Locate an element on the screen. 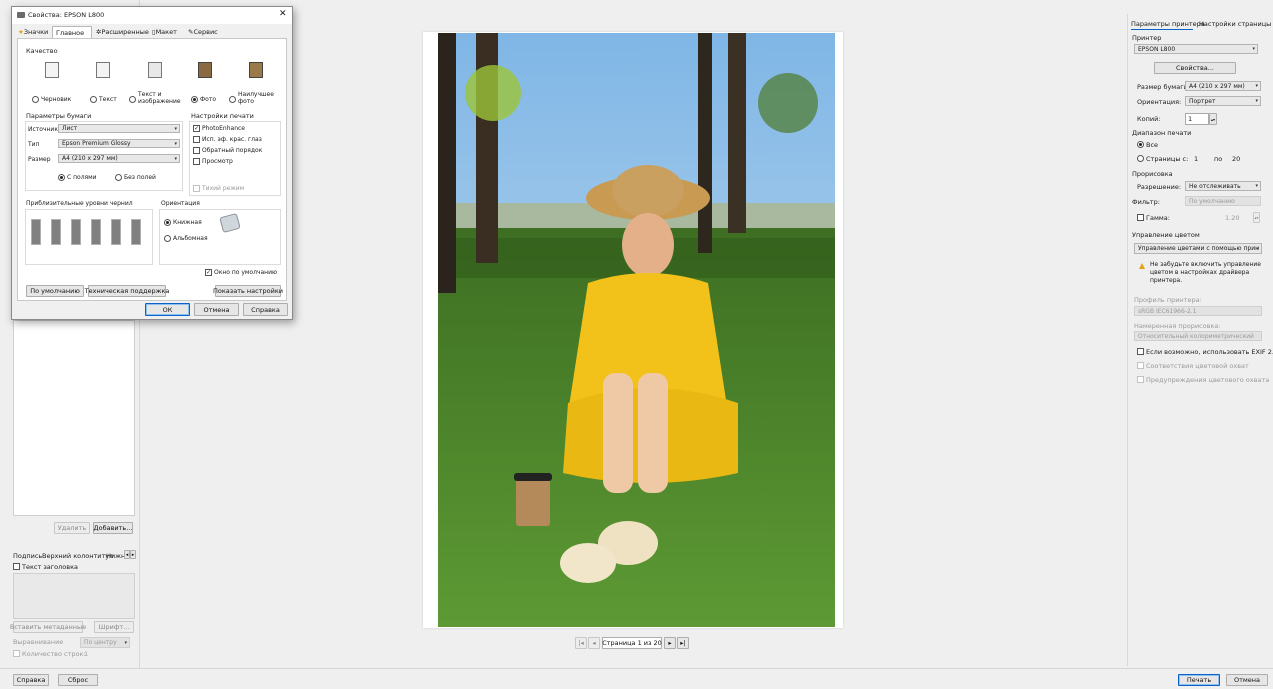  tab-shortcuts: ★Значки is located at coordinates (33, 32).